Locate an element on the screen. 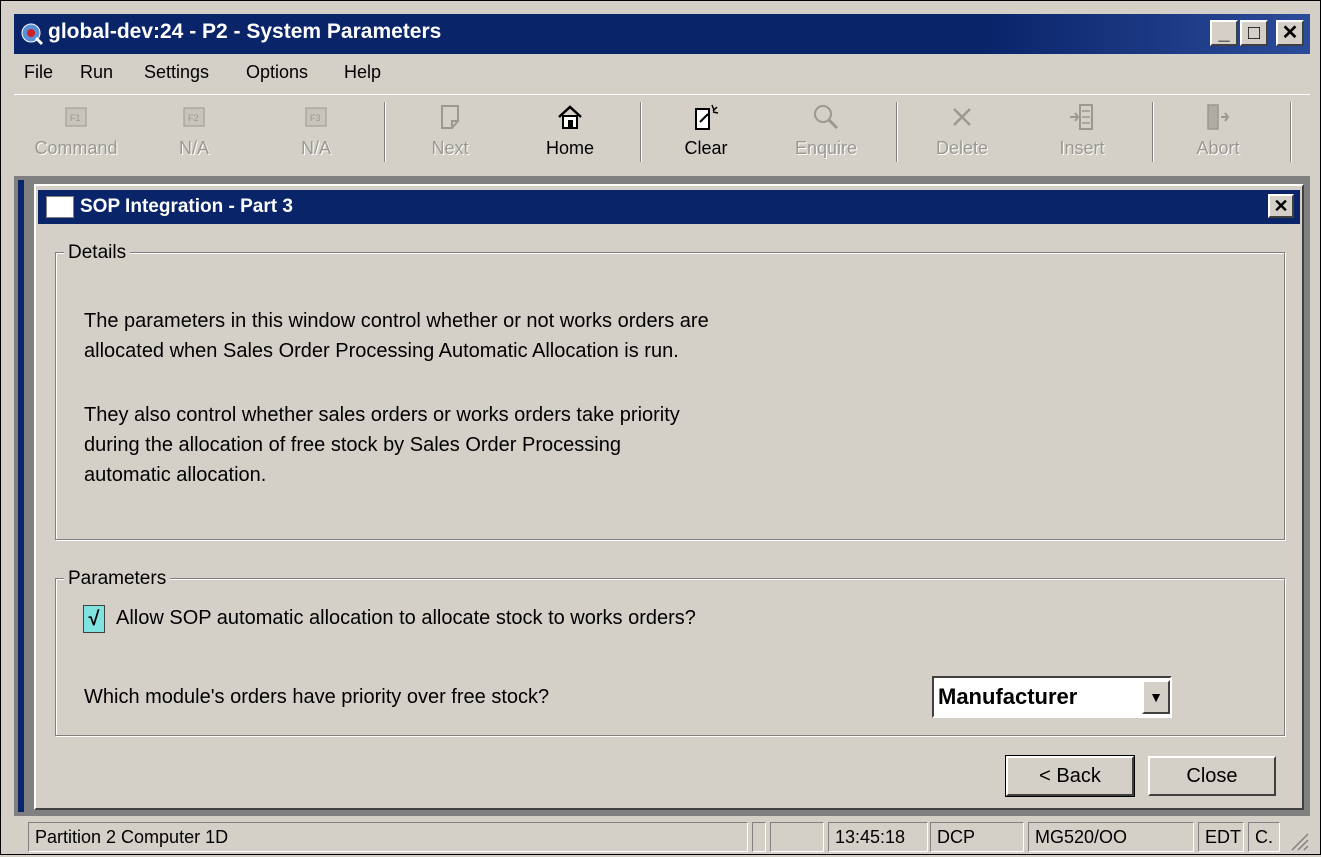 The height and width of the screenshot is (857, 1321). details-para2-line3: automatic allocation. is located at coordinates (175, 475).